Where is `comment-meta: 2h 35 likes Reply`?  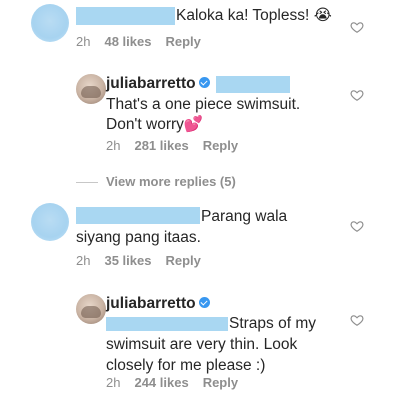
comment-meta: 2h 35 likes Reply is located at coordinates (145, 261).